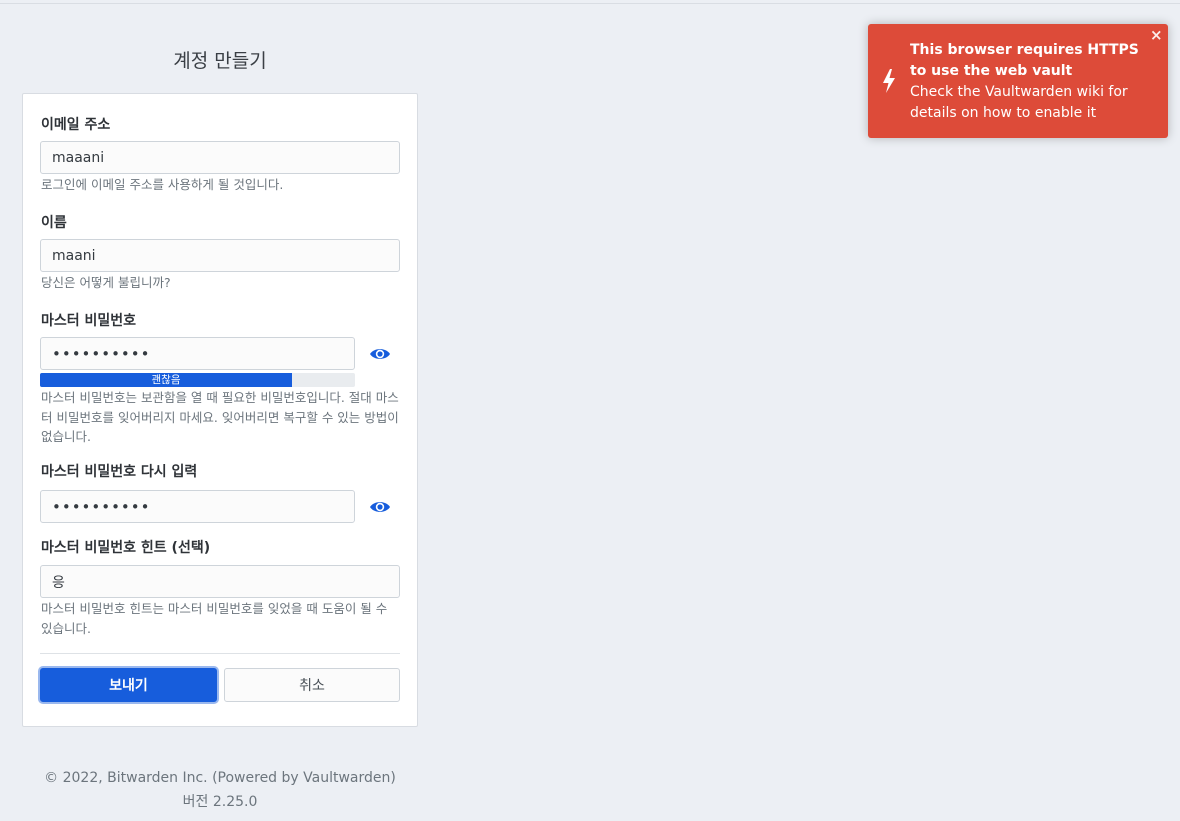 The height and width of the screenshot is (821, 1180). What do you see at coordinates (220, 255) in the screenshot?
I see `name-input` at bounding box center [220, 255].